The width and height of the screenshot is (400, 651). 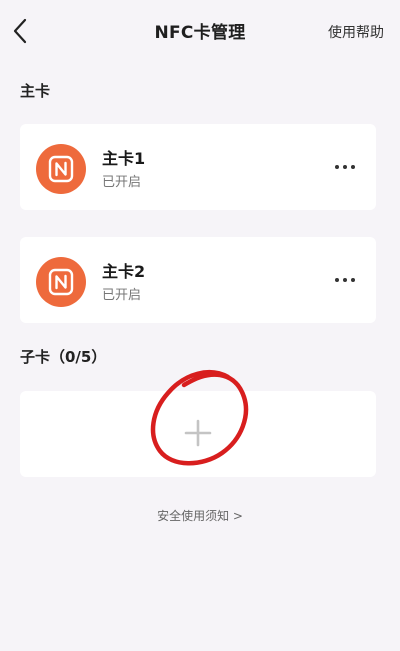 What do you see at coordinates (198, 280) in the screenshot?
I see `primary-card-2: 主卡2 已开启` at bounding box center [198, 280].